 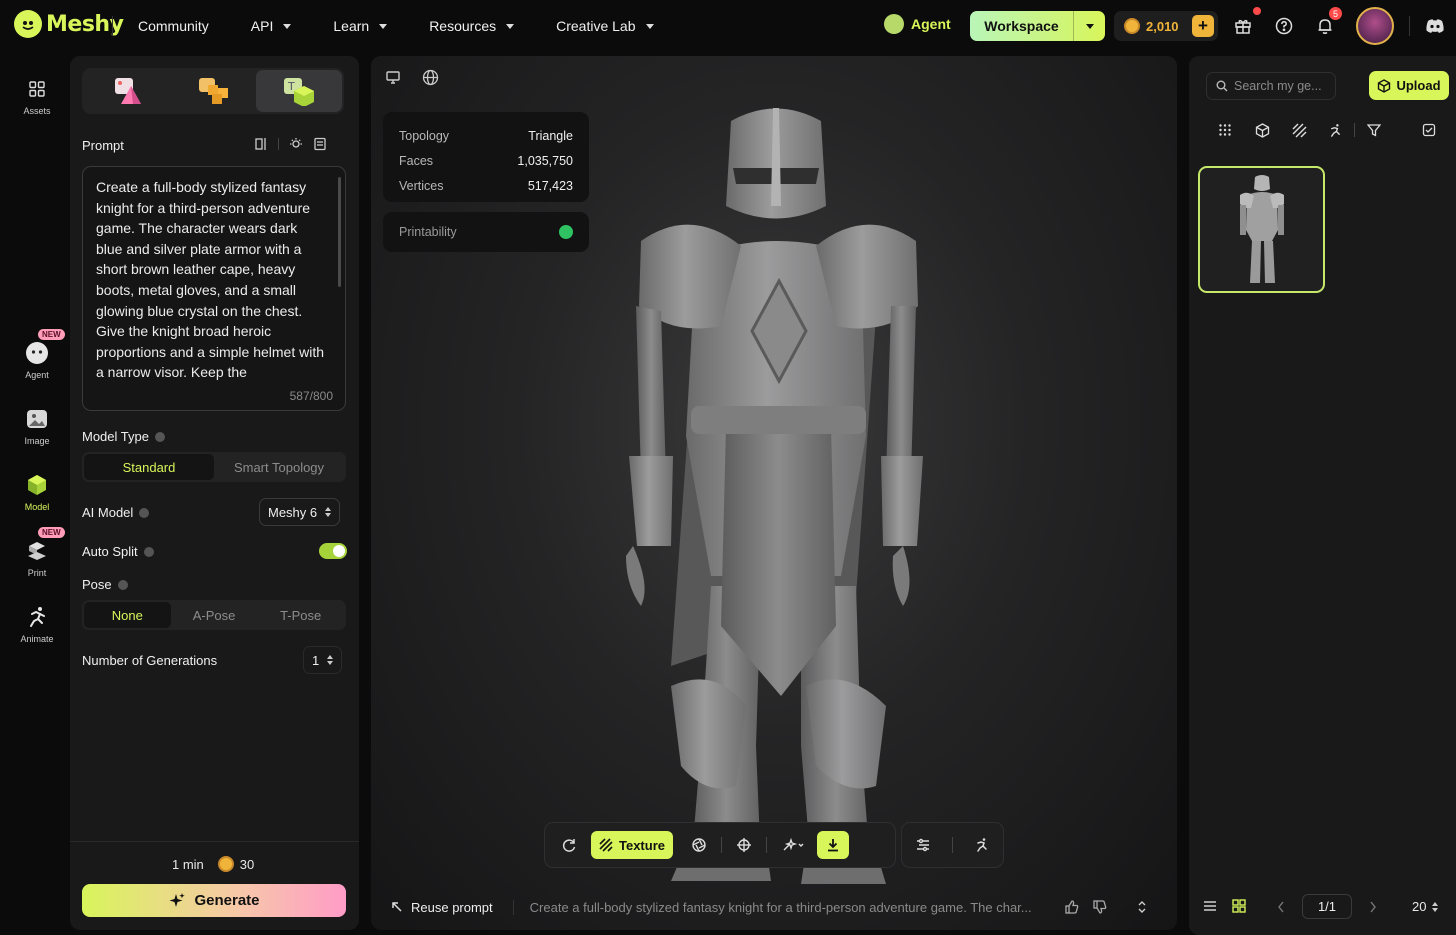 What do you see at coordinates (1428, 130) in the screenshot?
I see `select-checkbox-icon` at bounding box center [1428, 130].